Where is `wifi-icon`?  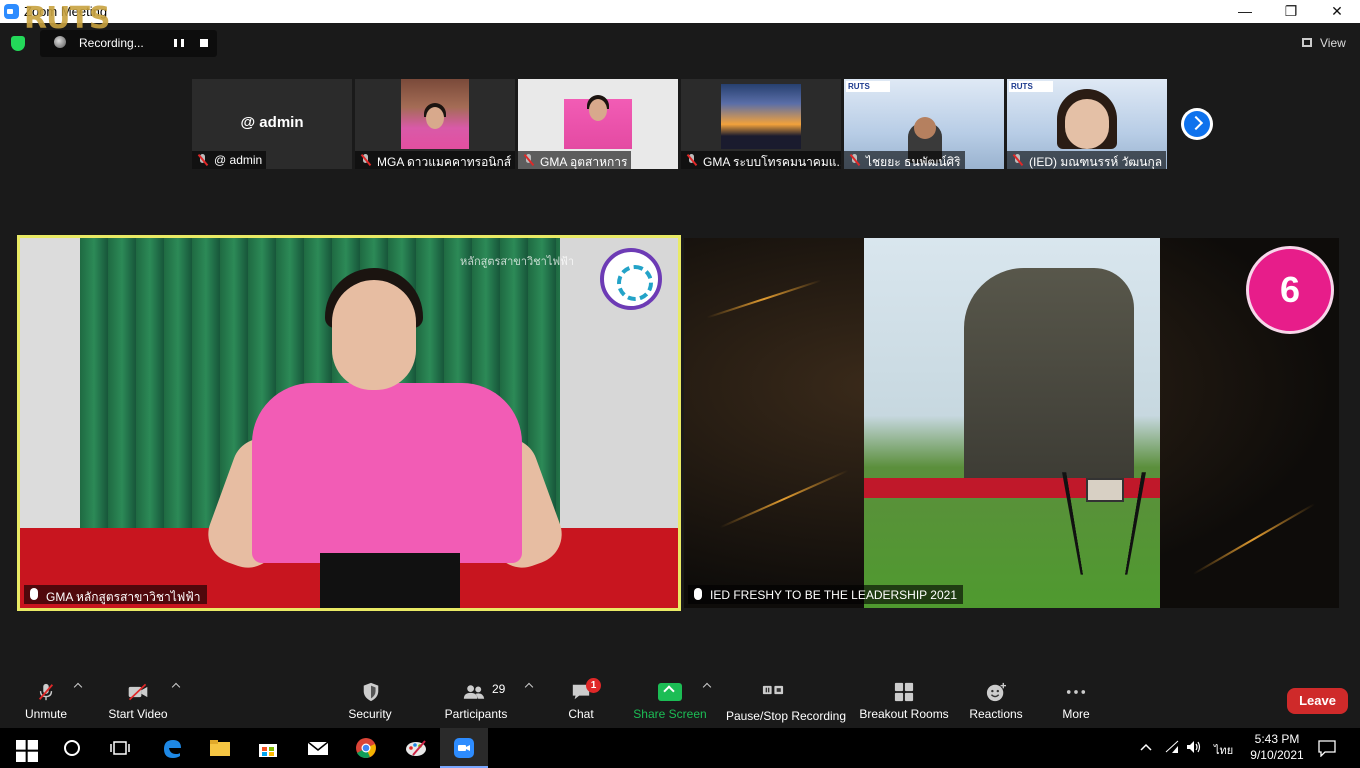 wifi-icon is located at coordinates (1172, 747).